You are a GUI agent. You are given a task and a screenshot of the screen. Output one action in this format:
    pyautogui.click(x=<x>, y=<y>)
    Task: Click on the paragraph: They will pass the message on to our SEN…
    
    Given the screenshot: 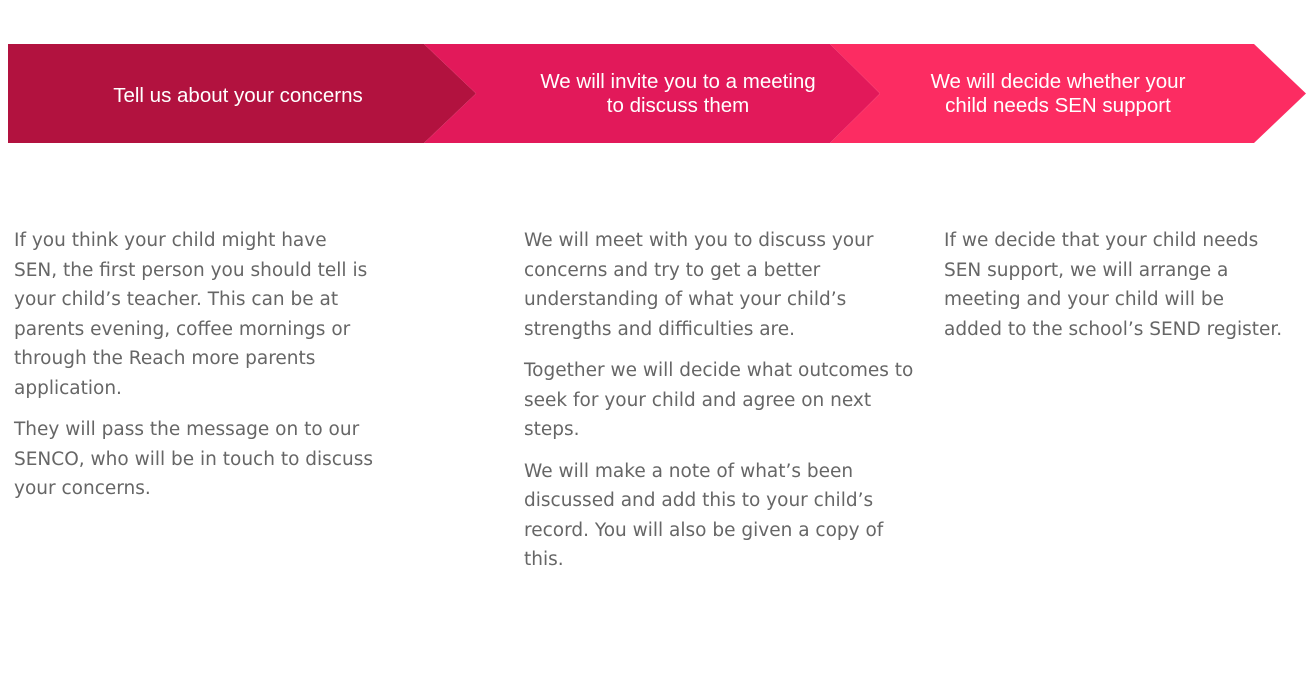 What is the action you would take?
    pyautogui.click(x=193, y=459)
    